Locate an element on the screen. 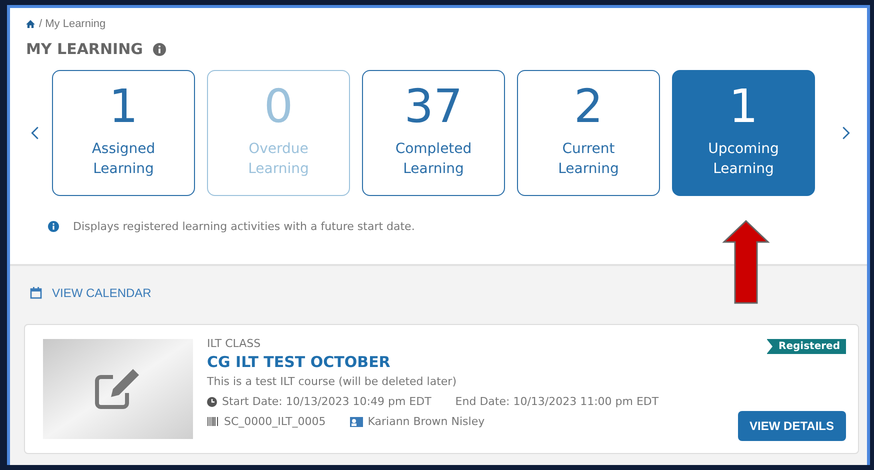  end-date: End Date: 10/13/2023 11:00 pm EDT is located at coordinates (557, 401).